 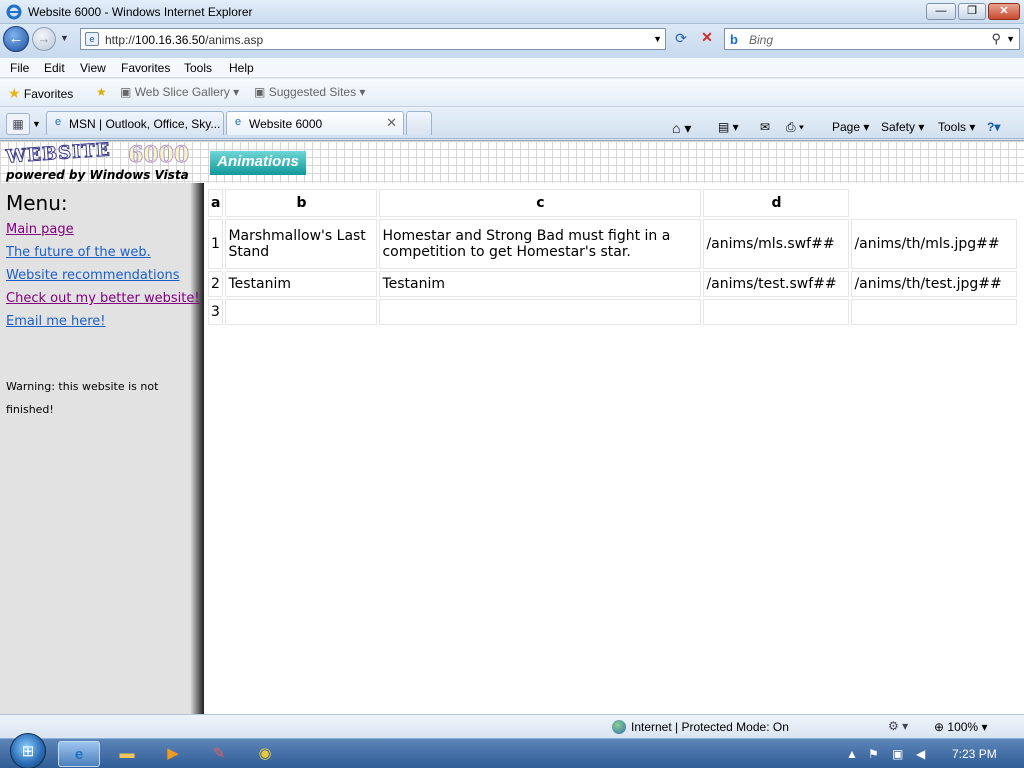 I want to click on ie-icon, so click(x=14, y=12).